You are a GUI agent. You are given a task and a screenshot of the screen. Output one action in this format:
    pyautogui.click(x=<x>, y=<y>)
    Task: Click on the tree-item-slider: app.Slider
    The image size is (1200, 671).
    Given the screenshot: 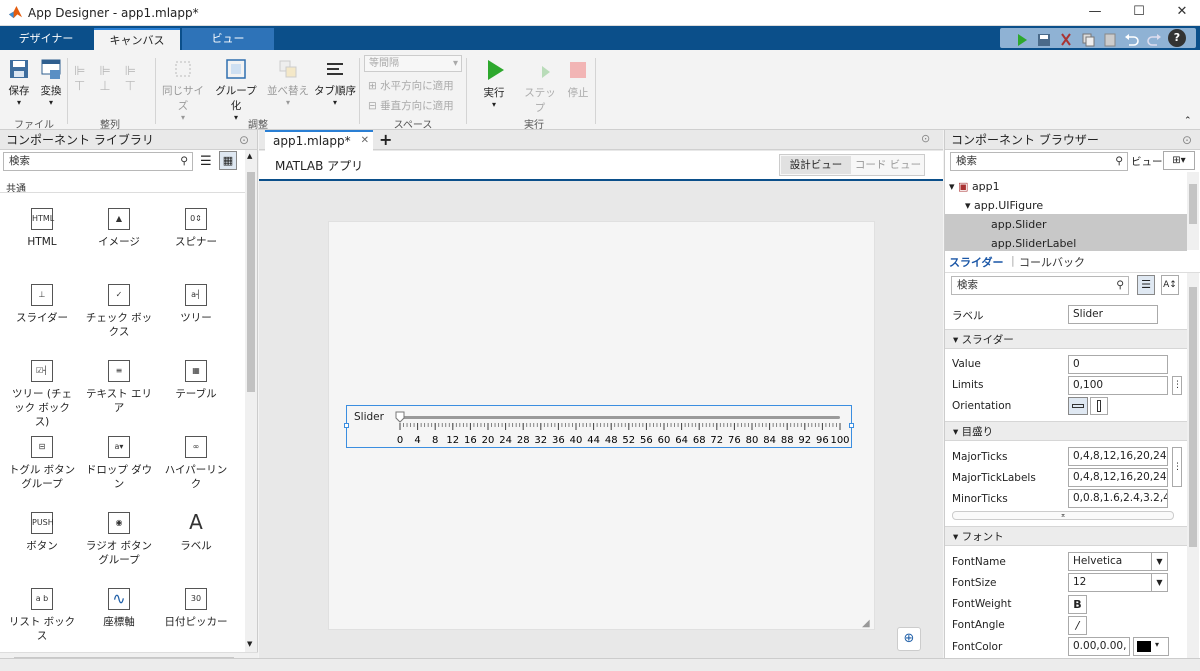 What is the action you would take?
    pyautogui.click(x=1019, y=224)
    